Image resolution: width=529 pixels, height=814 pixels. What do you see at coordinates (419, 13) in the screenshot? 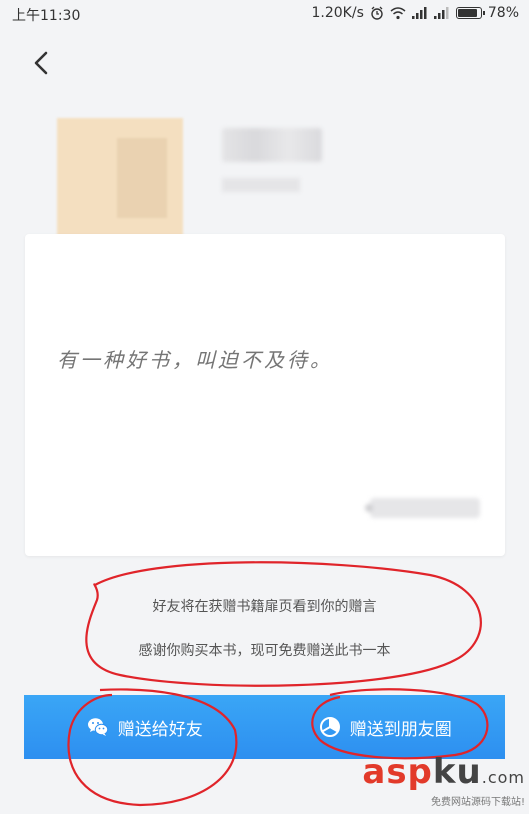
I see `signal-icon` at bounding box center [419, 13].